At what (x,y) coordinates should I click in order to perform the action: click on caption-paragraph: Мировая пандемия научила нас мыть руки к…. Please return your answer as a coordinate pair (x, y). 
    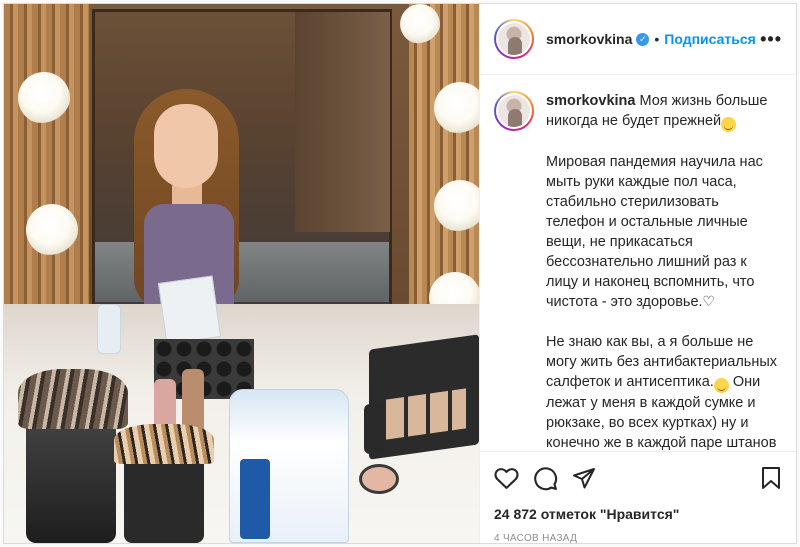
    Looking at the image, I should click on (654, 232).